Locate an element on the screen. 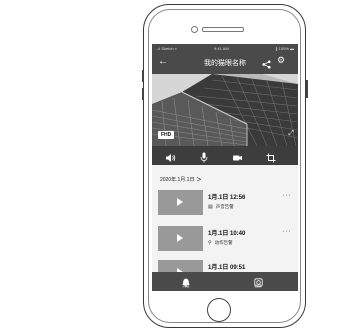 The image size is (344, 328). date-label: 2020年.1月.1日 is located at coordinates (177, 180).